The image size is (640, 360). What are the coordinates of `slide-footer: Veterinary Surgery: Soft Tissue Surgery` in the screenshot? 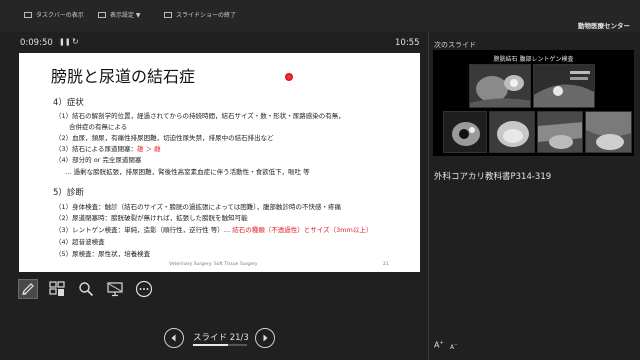 It's located at (213, 264).